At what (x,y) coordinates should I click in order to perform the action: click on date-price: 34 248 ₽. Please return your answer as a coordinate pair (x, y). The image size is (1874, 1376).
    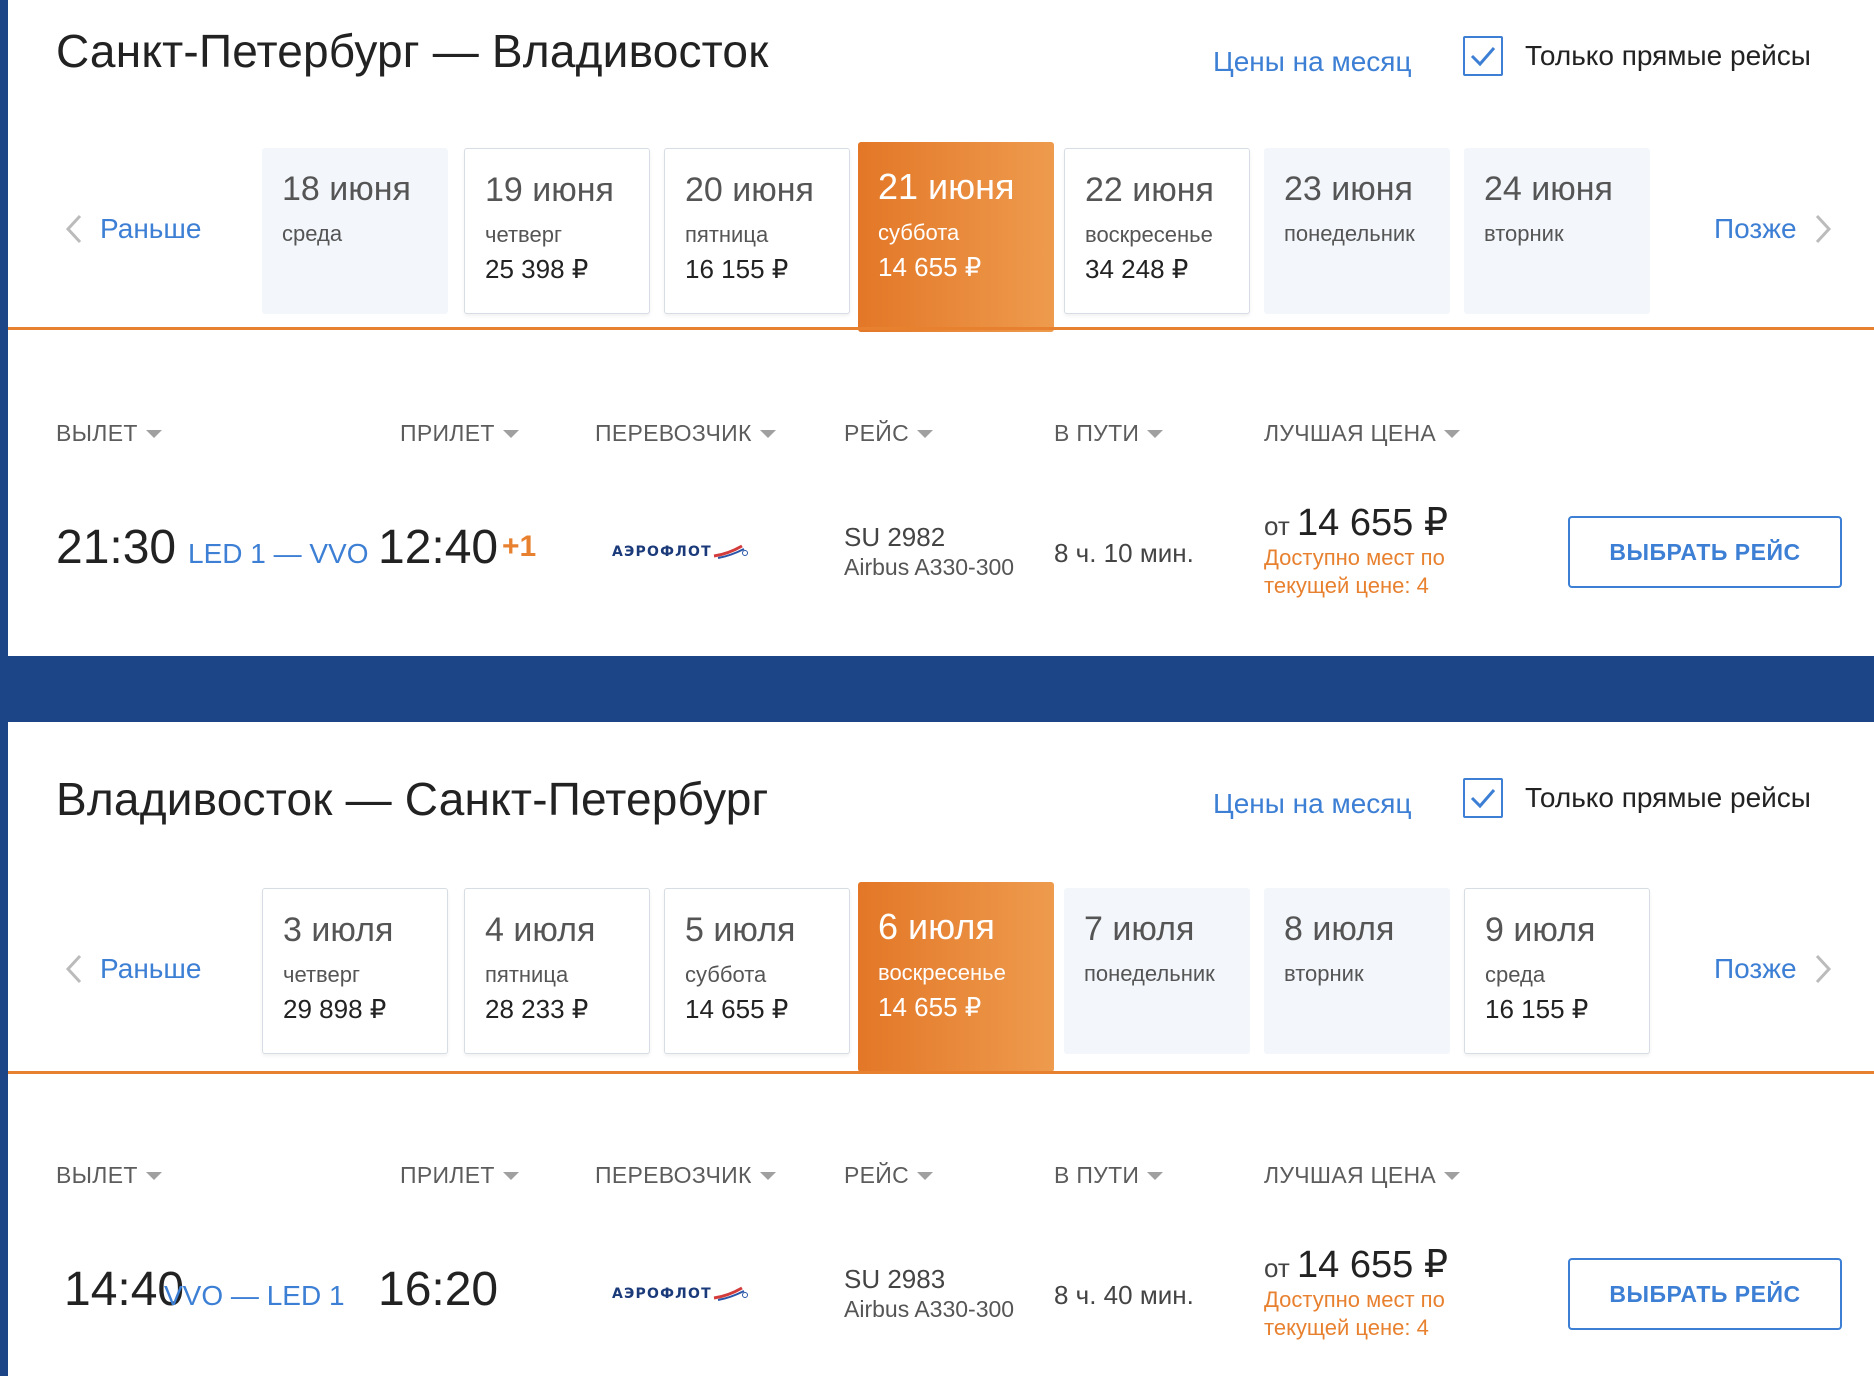
    Looking at the image, I should click on (1137, 269).